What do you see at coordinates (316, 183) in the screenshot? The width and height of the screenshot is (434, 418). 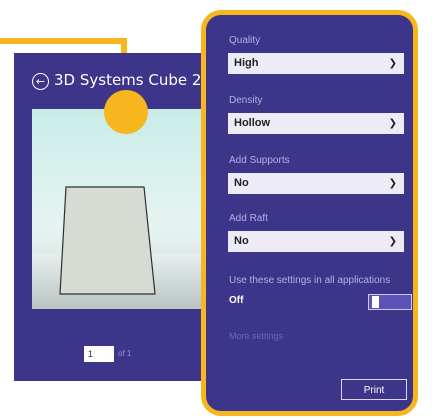 I see `supports-select: No ❯` at bounding box center [316, 183].